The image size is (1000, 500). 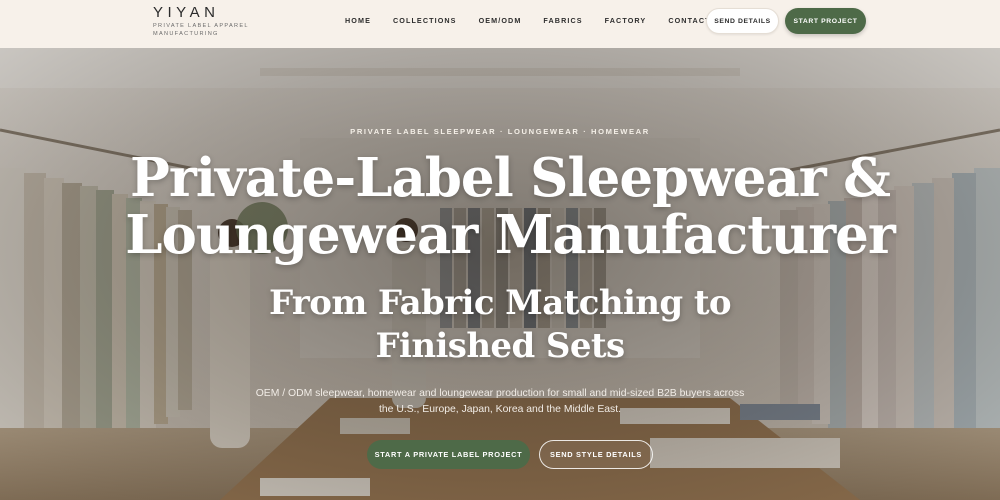 What do you see at coordinates (358, 21) in the screenshot?
I see `nav-item-home: HOME` at bounding box center [358, 21].